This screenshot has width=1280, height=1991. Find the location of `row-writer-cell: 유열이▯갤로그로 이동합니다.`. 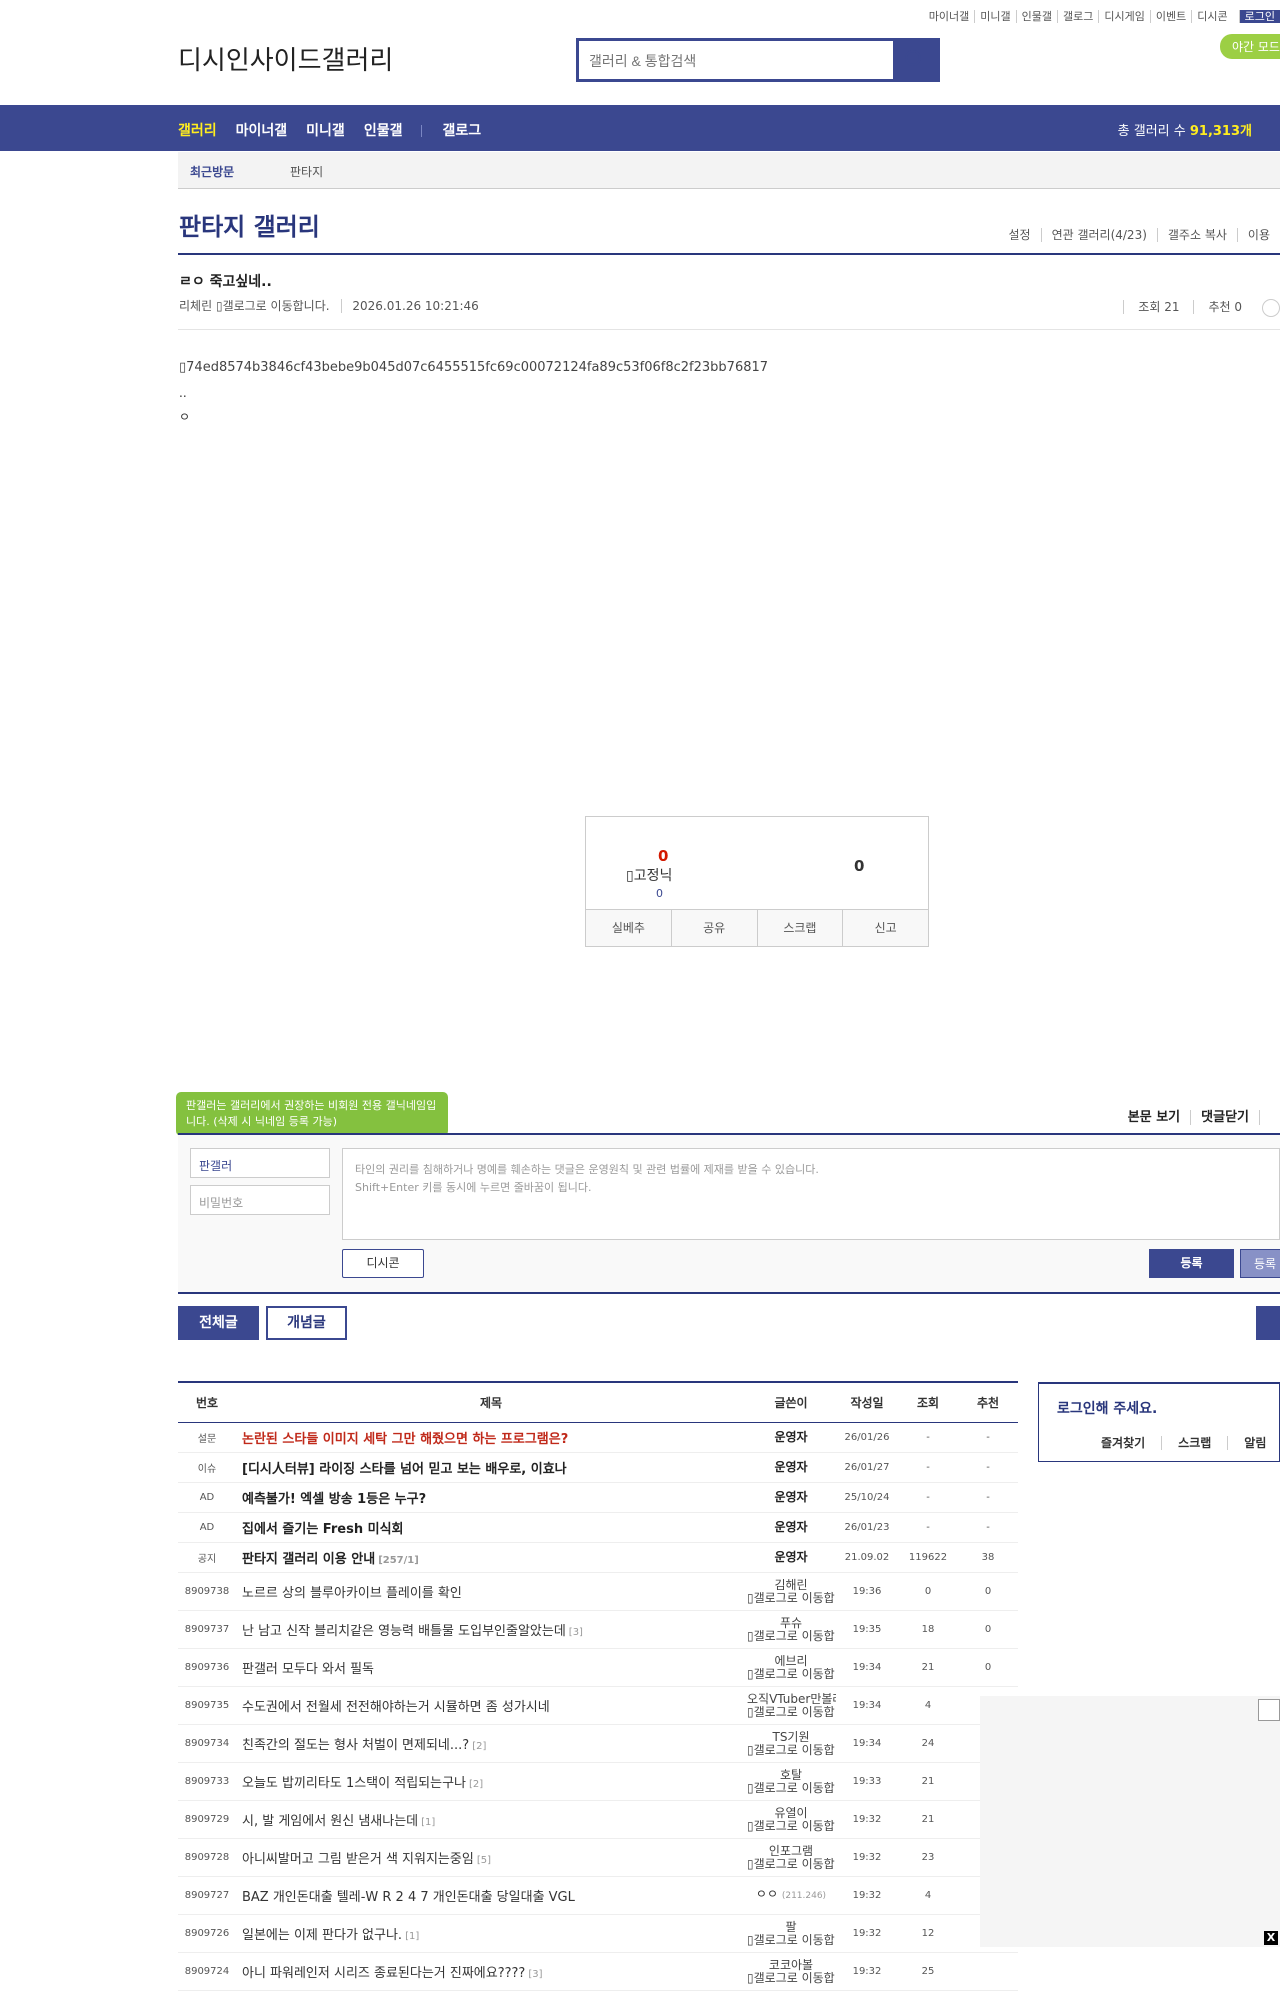

row-writer-cell: 유열이▯갤로그로 이동합니다. is located at coordinates (791, 1819).